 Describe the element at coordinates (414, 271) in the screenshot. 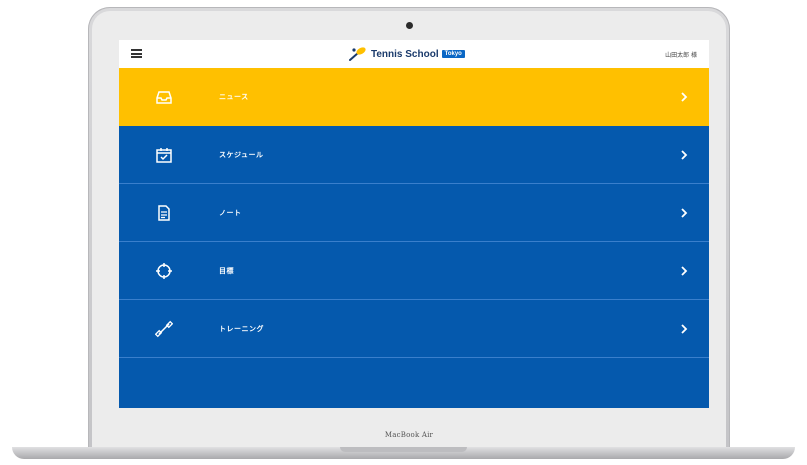

I see `menu-item-goal: 目標` at that location.